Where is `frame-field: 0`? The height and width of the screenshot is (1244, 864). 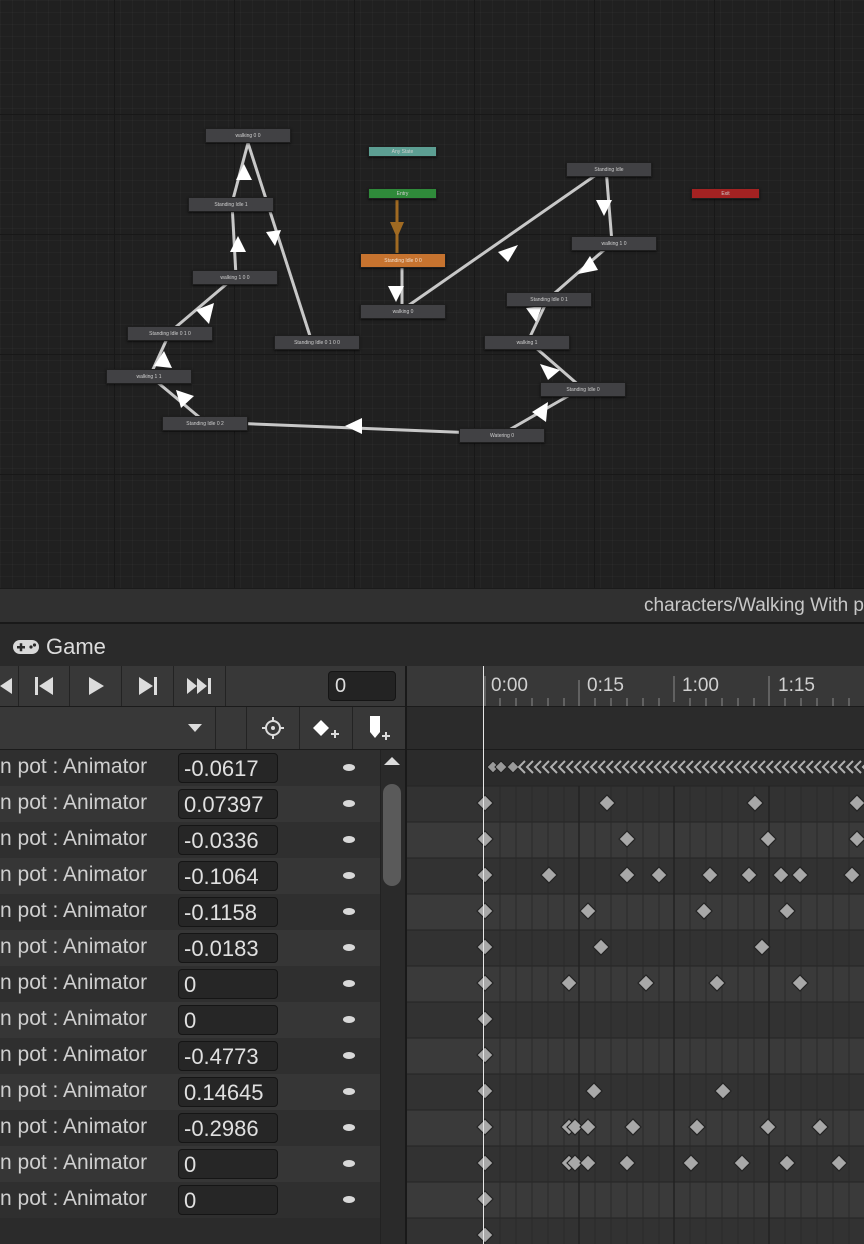
frame-field: 0 is located at coordinates (362, 686).